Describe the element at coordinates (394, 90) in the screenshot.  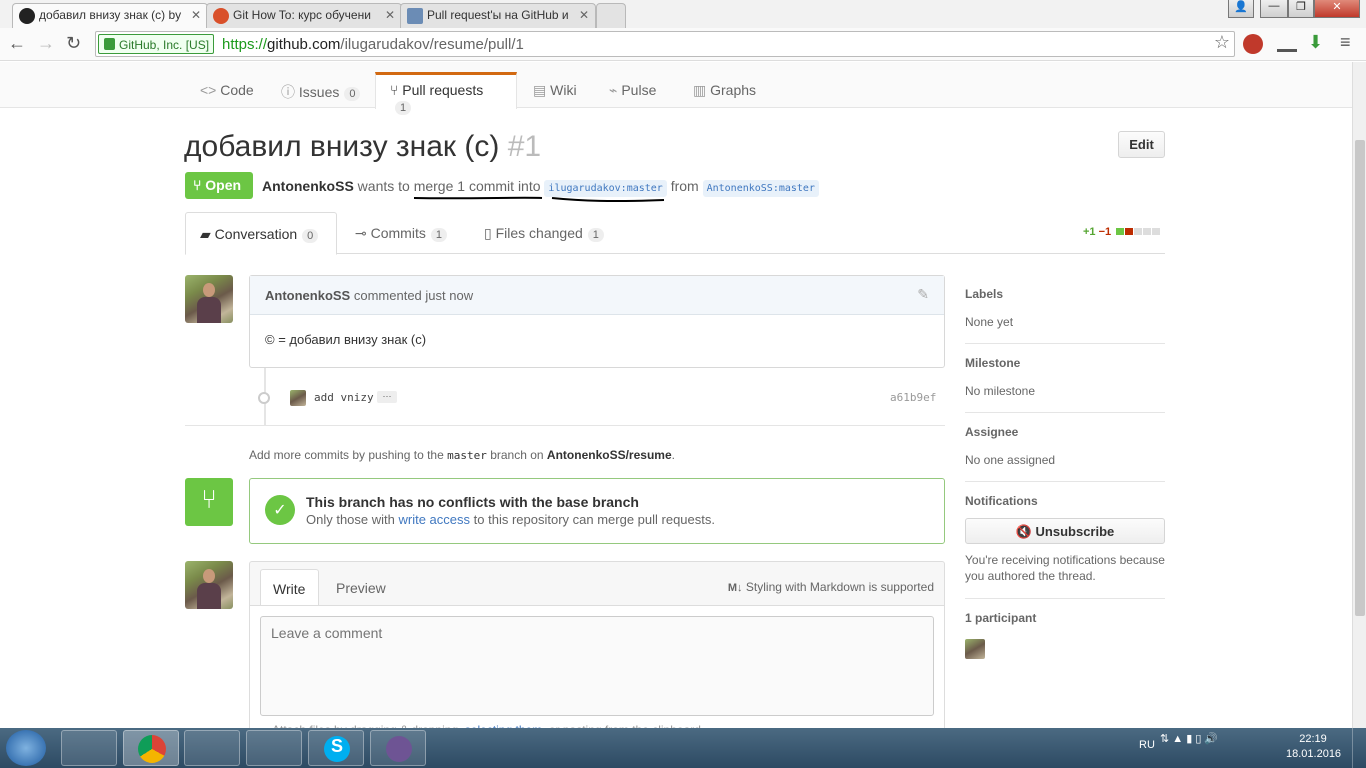
I see `pr-icon: ⑂` at that location.